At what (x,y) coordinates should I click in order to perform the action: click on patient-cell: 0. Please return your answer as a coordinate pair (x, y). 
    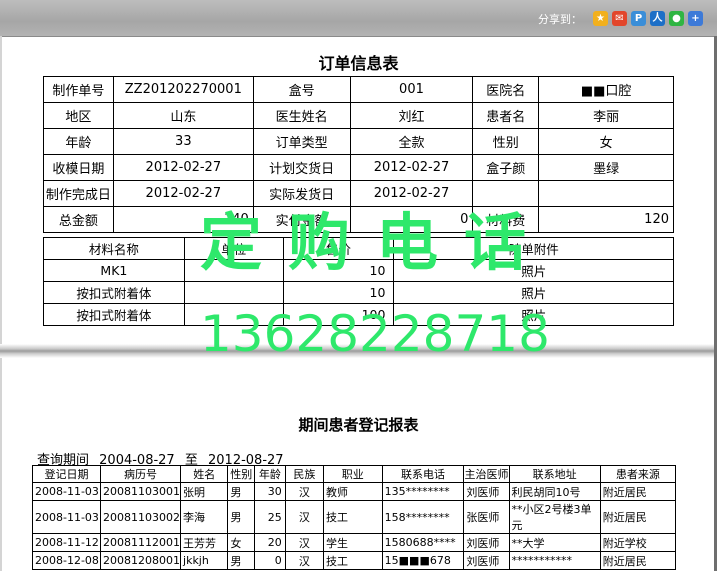
    Looking at the image, I should click on (270, 560).